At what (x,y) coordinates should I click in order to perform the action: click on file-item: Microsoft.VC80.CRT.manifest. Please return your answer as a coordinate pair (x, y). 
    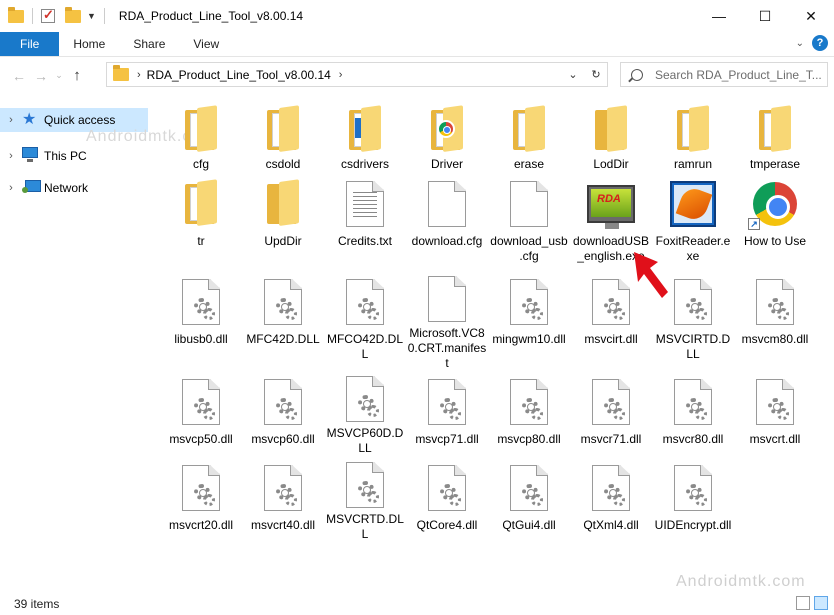
    Looking at the image, I should click on (447, 320).